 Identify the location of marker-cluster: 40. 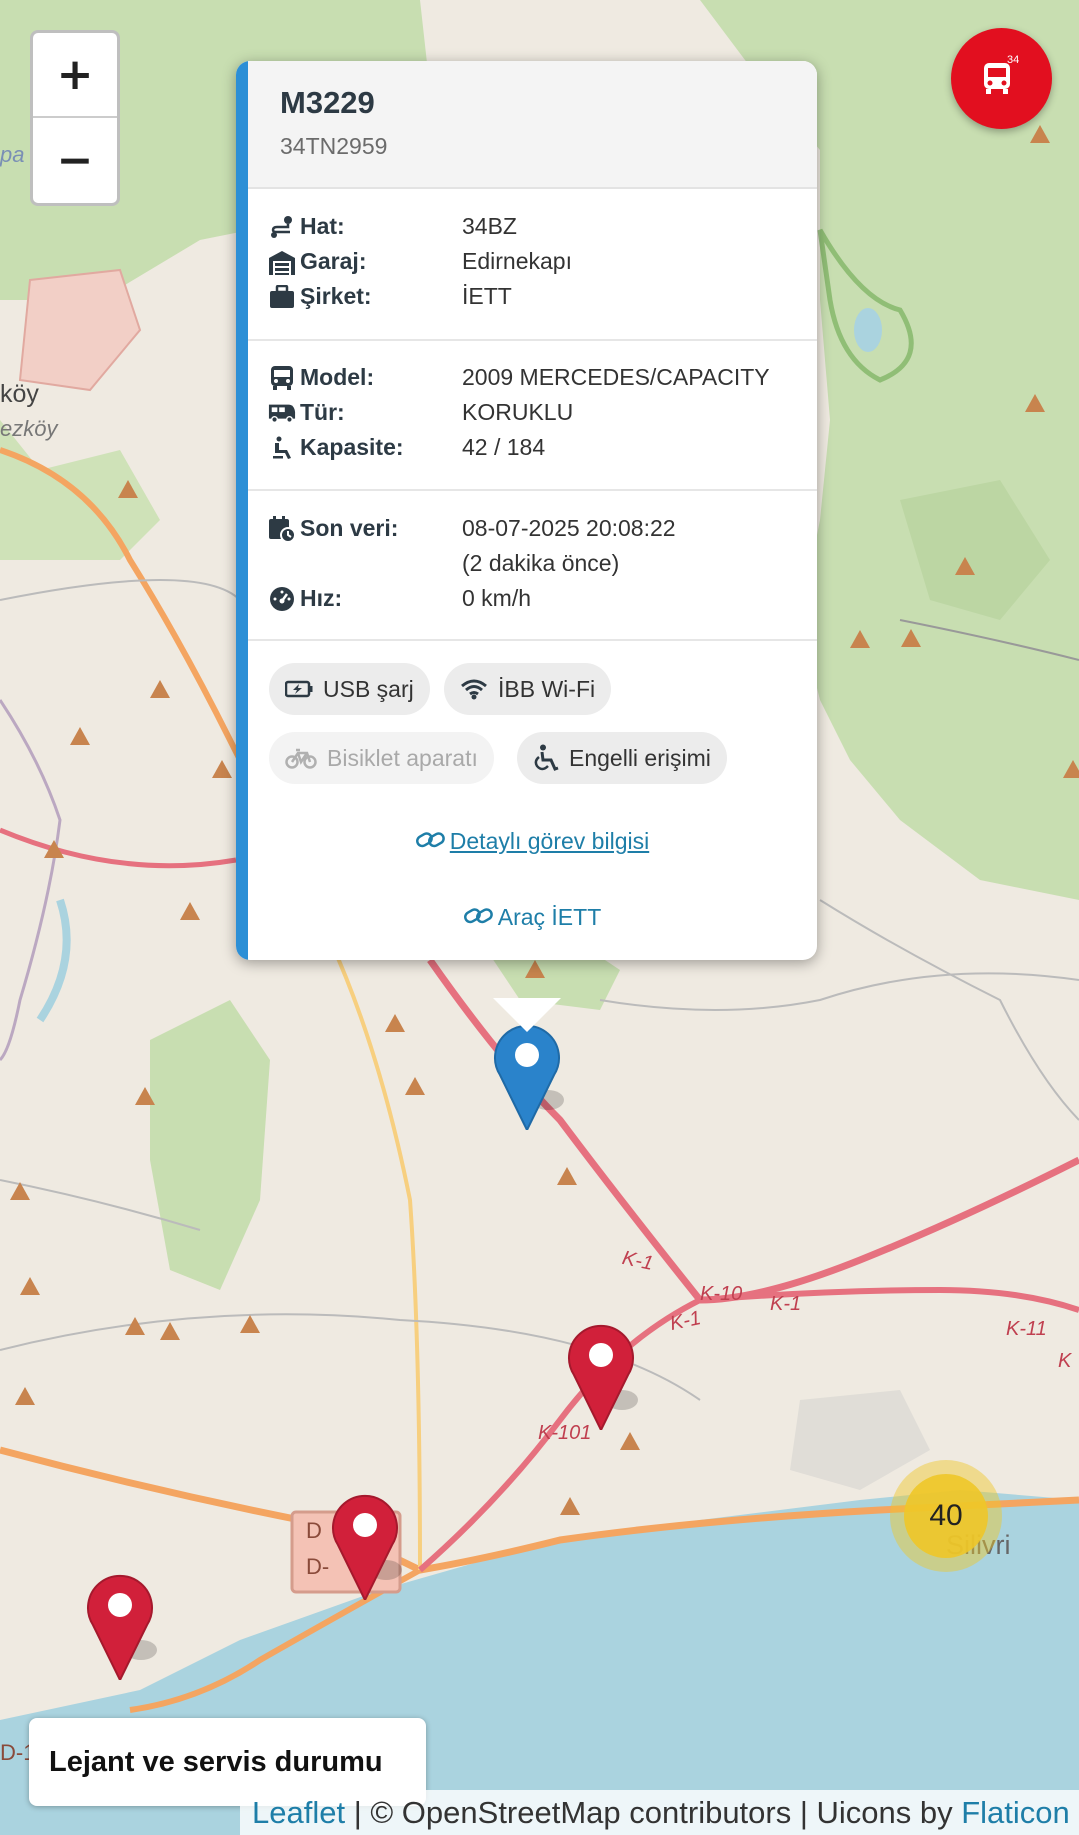
(946, 1516).